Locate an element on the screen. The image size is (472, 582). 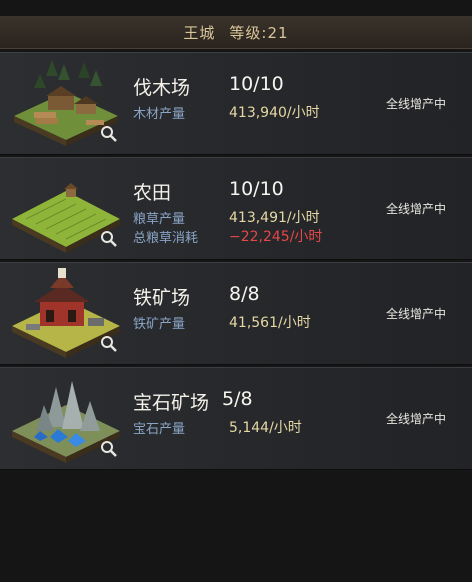
building-name: 农田 is located at coordinates (152, 193).